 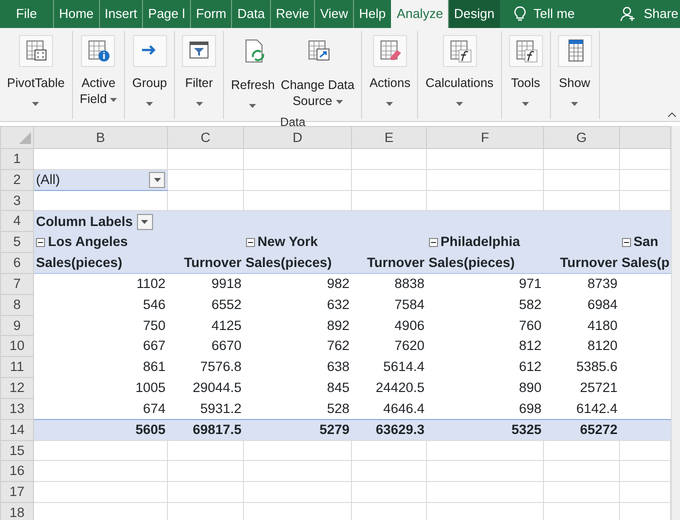 I want to click on ribbon-button: Tools, so click(x=526, y=71).